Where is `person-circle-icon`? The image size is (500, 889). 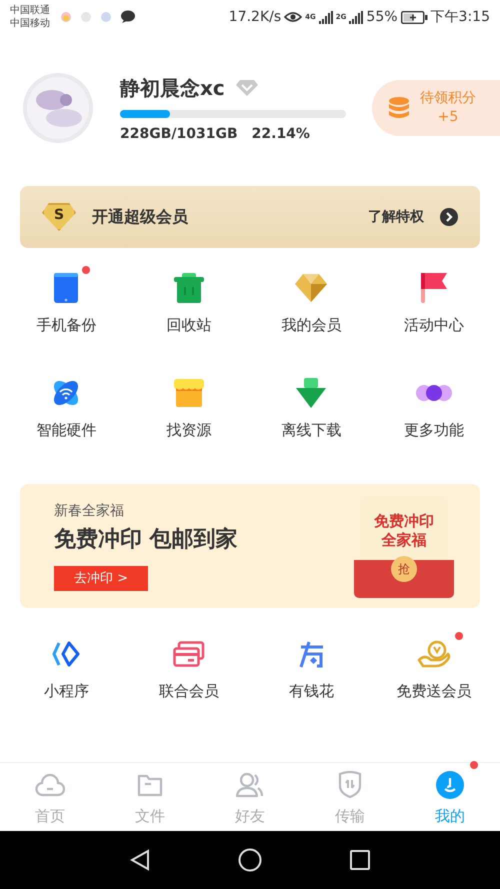 person-circle-icon is located at coordinates (450, 784).